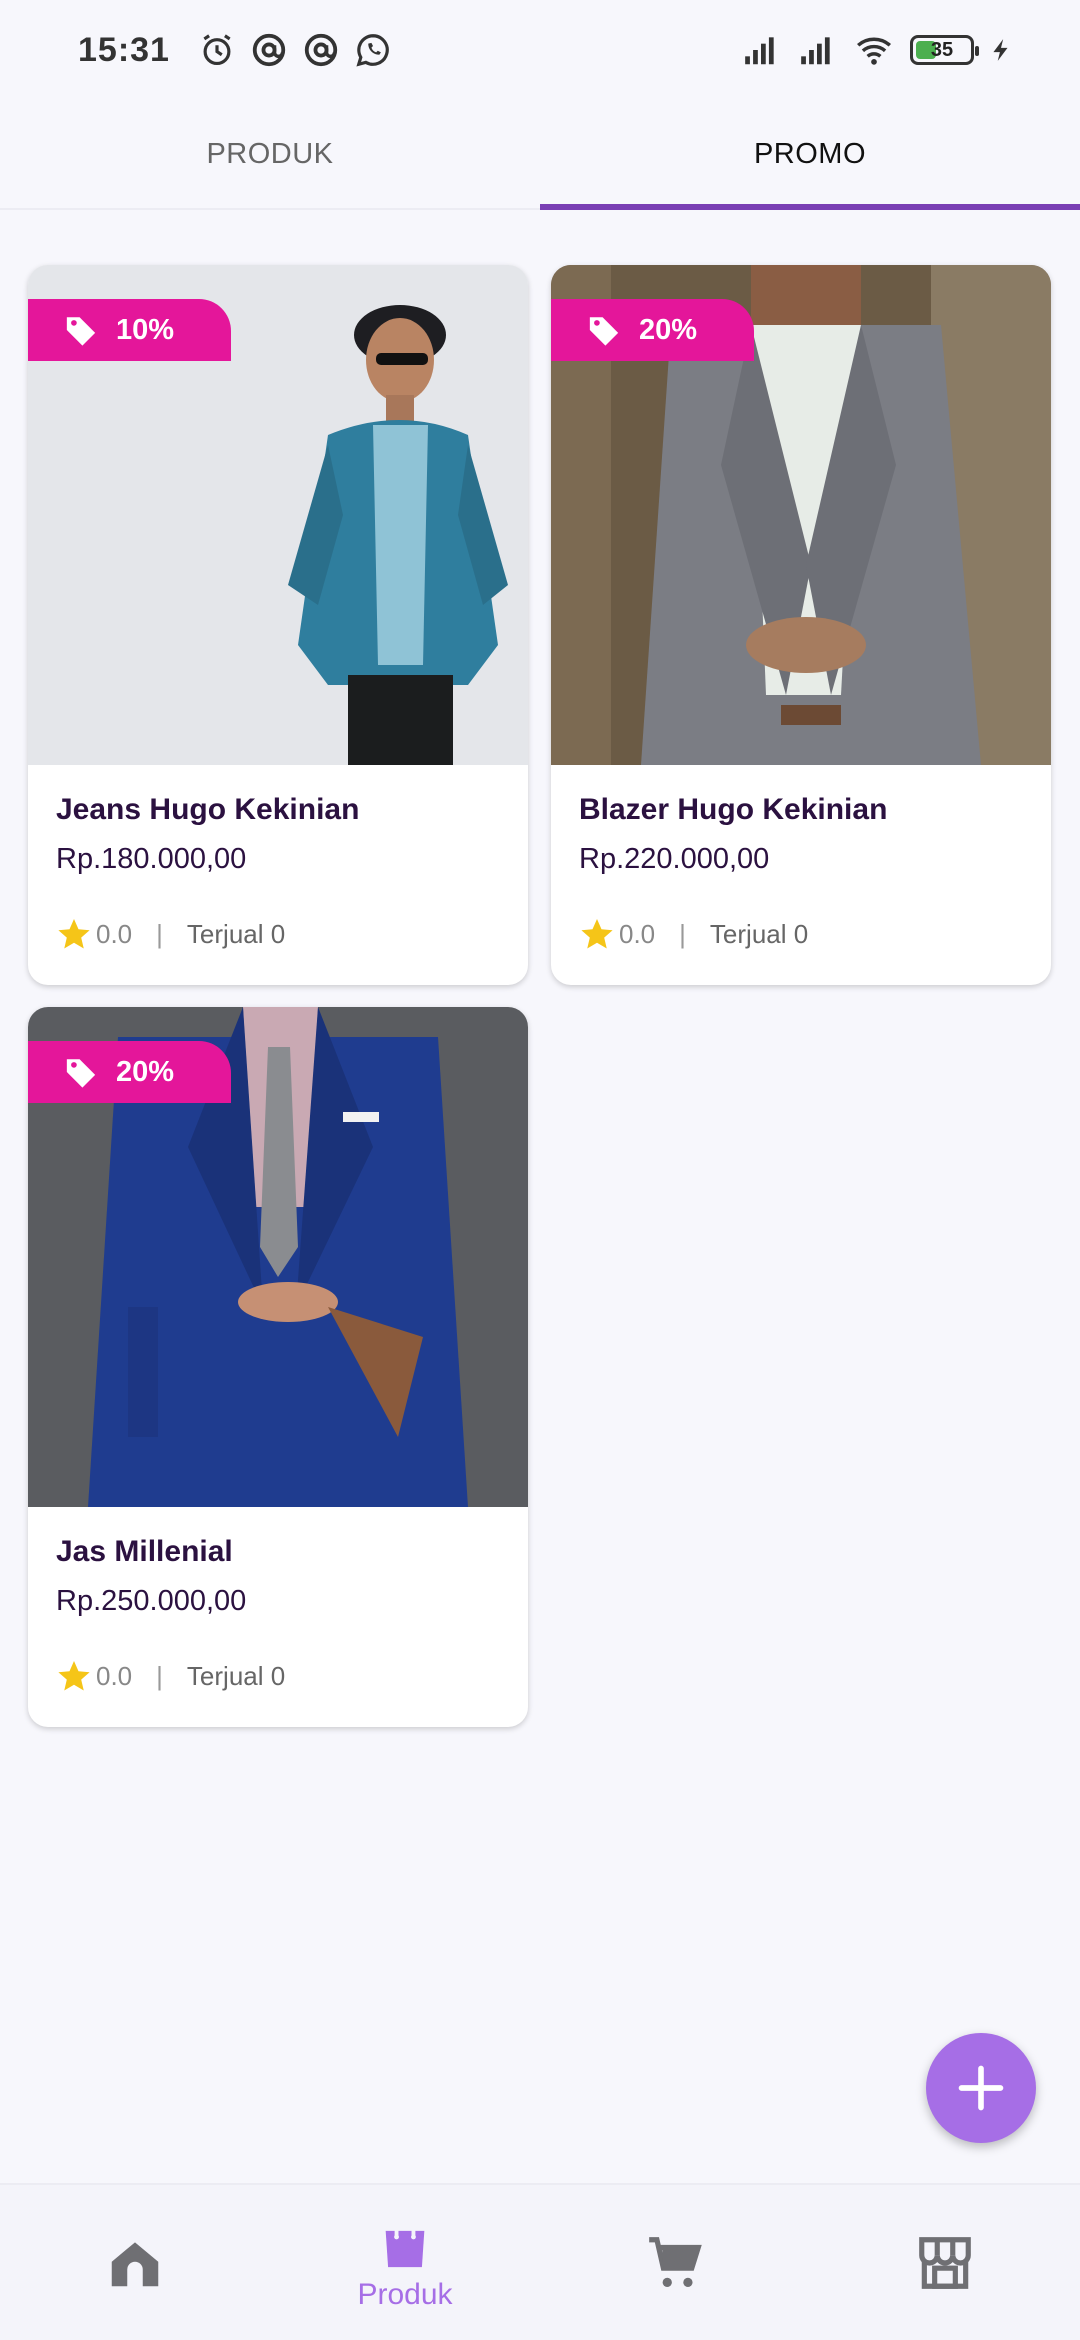  Describe the element at coordinates (208, 809) in the screenshot. I see `product-name: Jeans Hugo Kekinian` at that location.